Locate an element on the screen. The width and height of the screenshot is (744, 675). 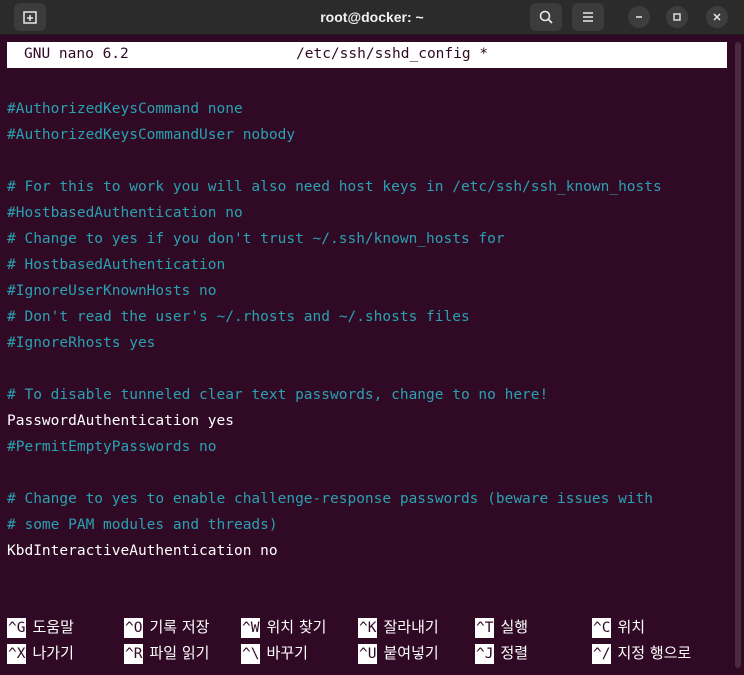
menu-button is located at coordinates (588, 17).